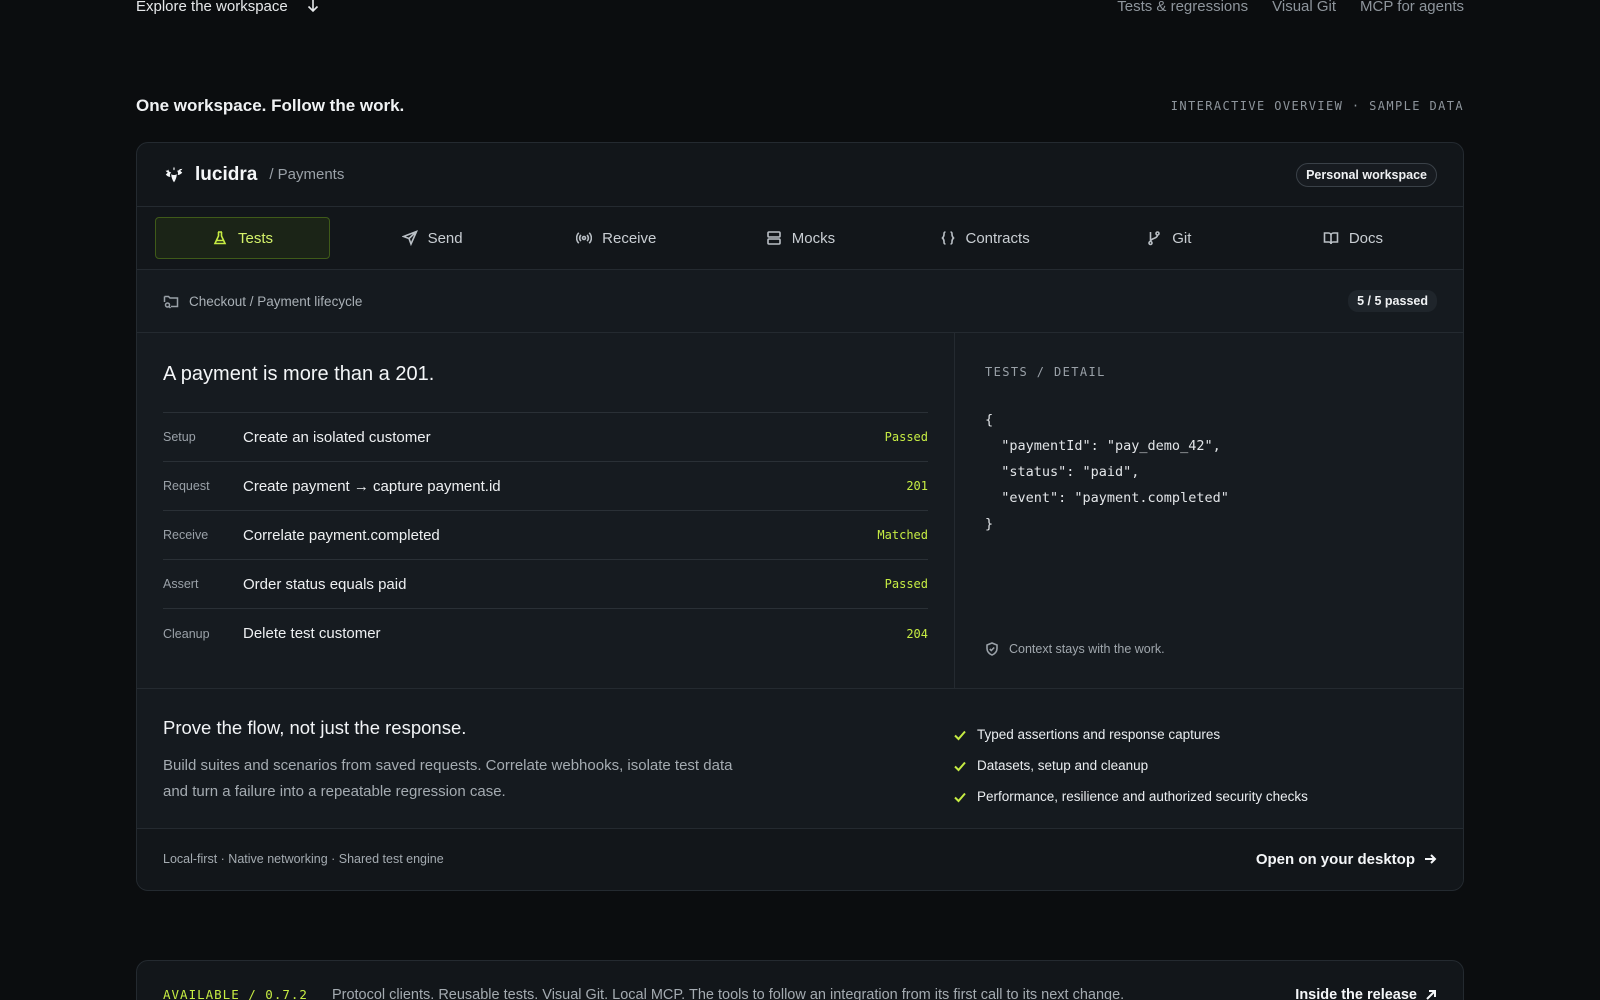 The image size is (1600, 1000). What do you see at coordinates (226, 174) in the screenshot?
I see `brand-name: lucidra` at bounding box center [226, 174].